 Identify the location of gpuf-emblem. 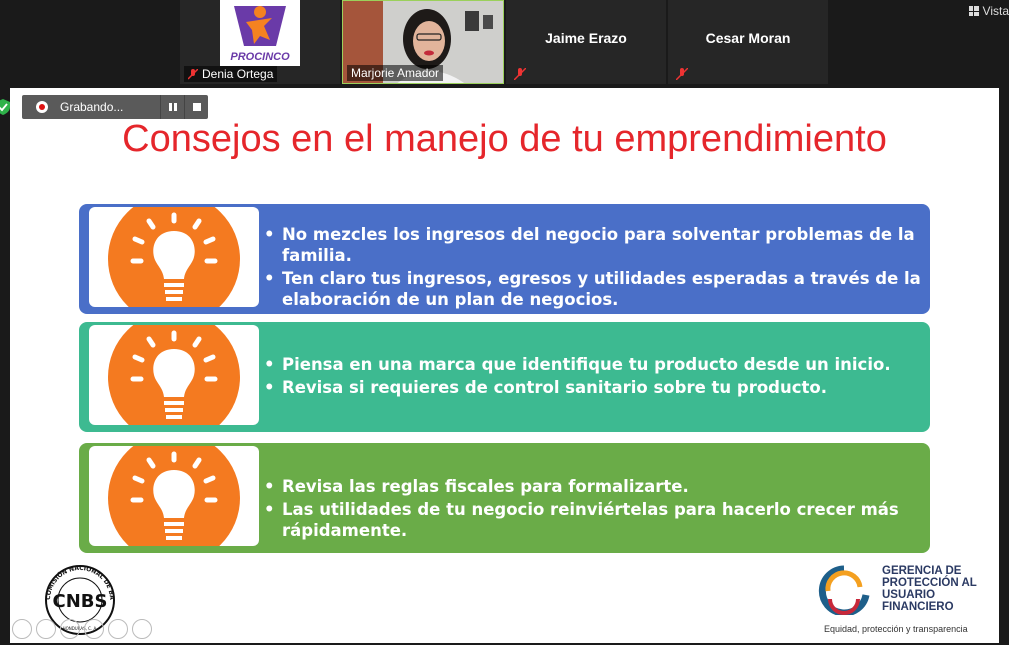
(844, 590).